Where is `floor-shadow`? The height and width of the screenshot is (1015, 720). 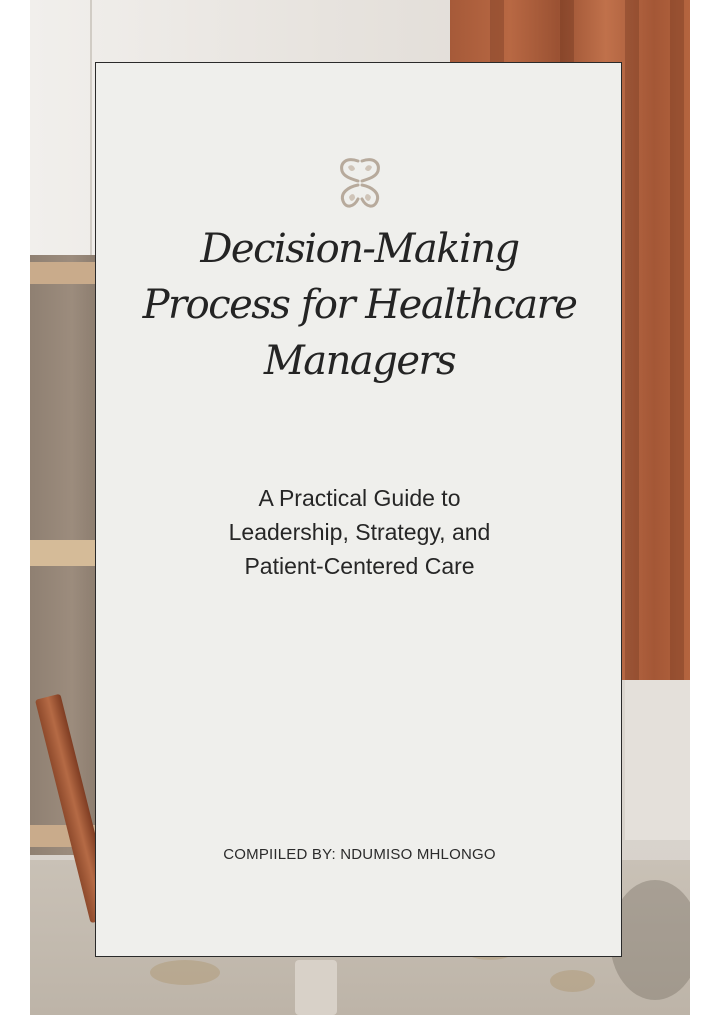 floor-shadow is located at coordinates (650, 940).